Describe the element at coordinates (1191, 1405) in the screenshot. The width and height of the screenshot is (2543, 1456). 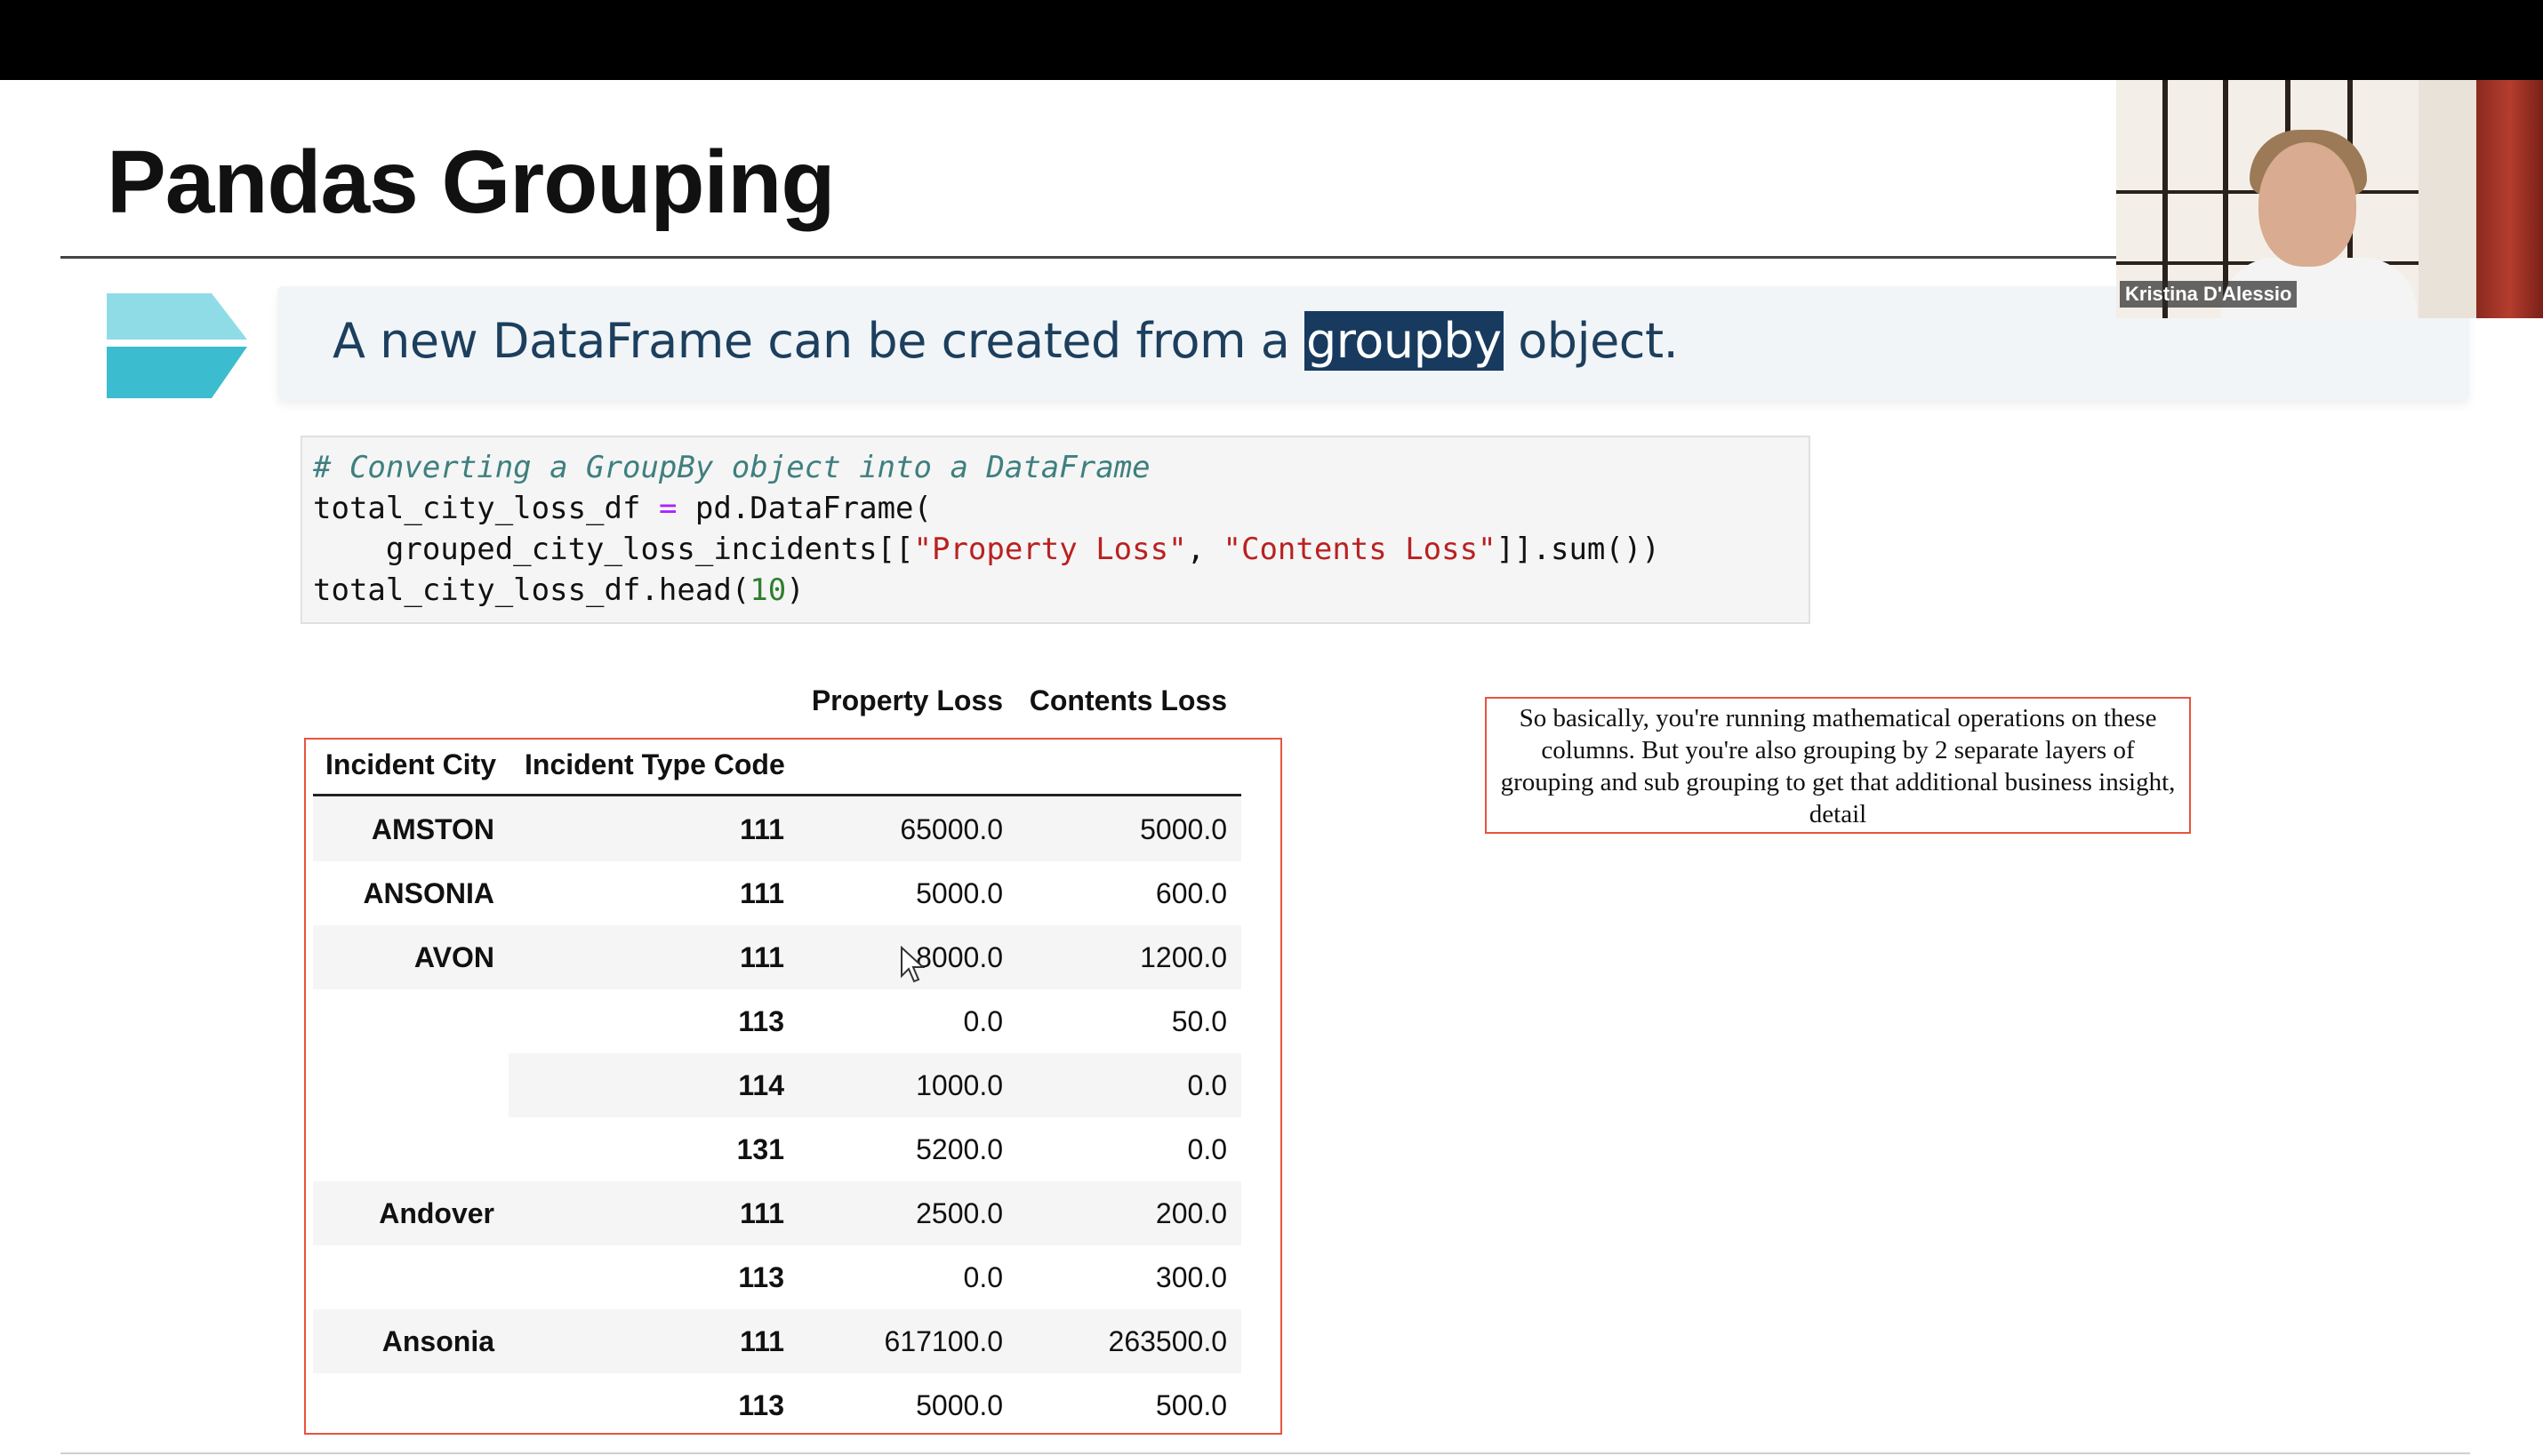
I see `cell-contents-loss: 500.0` at that location.